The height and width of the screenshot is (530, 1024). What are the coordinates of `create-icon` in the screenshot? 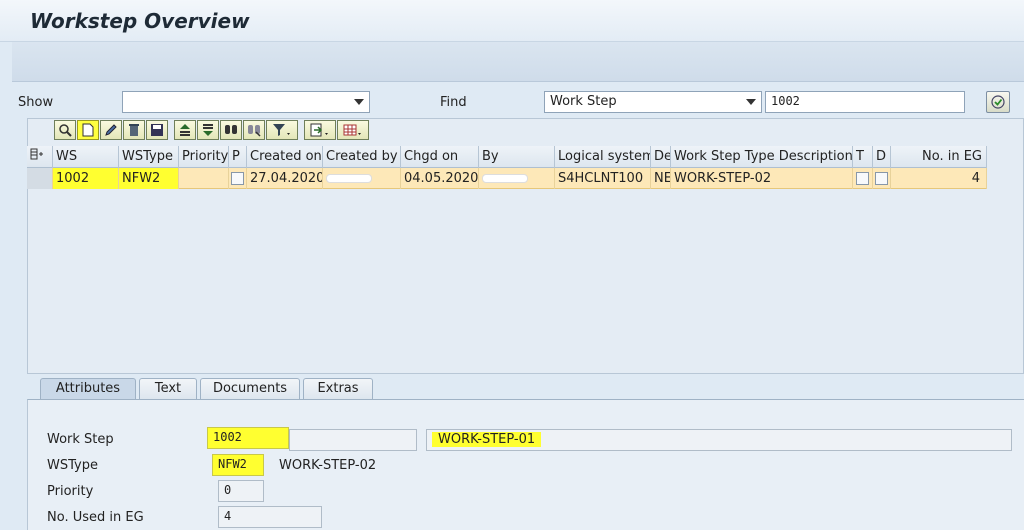 It's located at (88, 130).